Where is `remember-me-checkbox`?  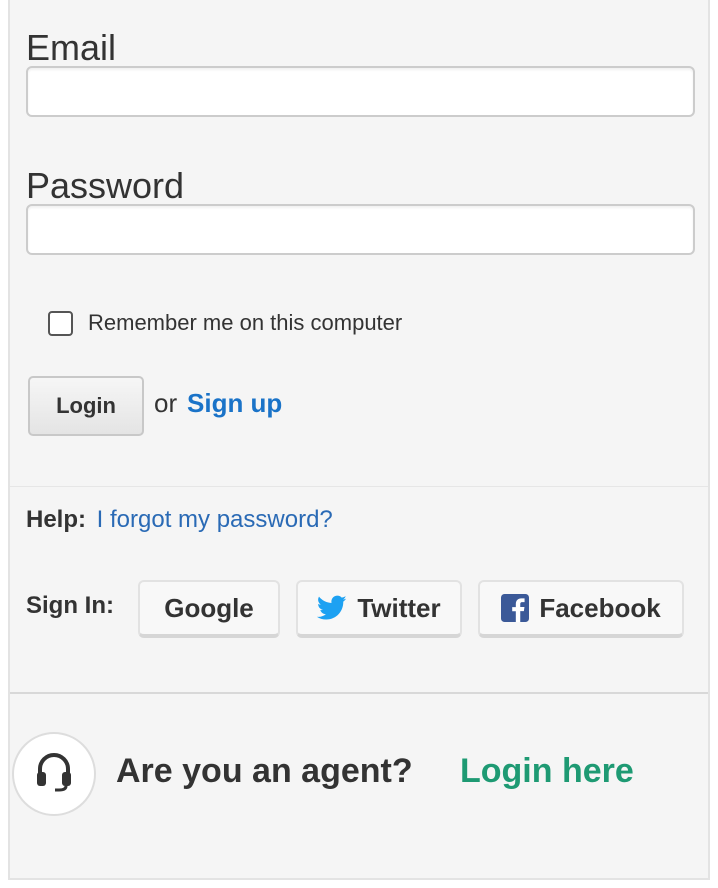 remember-me-checkbox is located at coordinates (60, 323).